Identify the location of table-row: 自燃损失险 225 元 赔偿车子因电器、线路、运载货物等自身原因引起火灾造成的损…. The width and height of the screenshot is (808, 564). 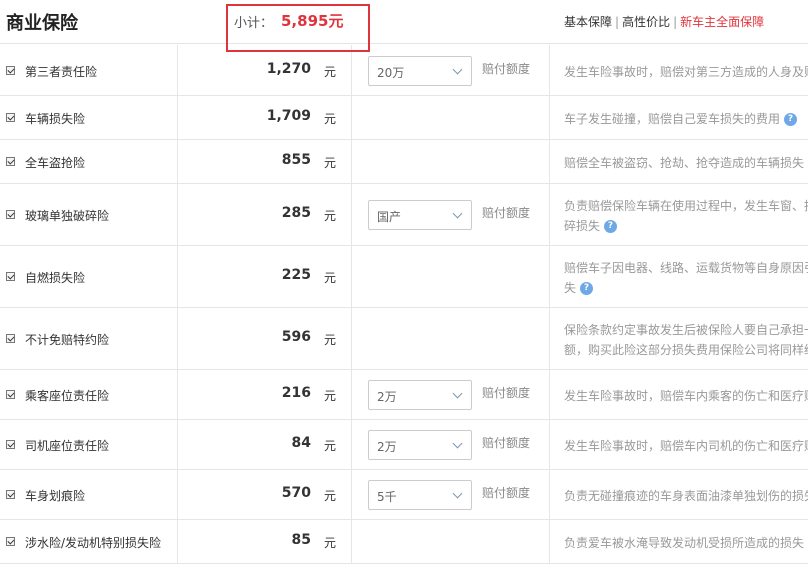
(404, 277).